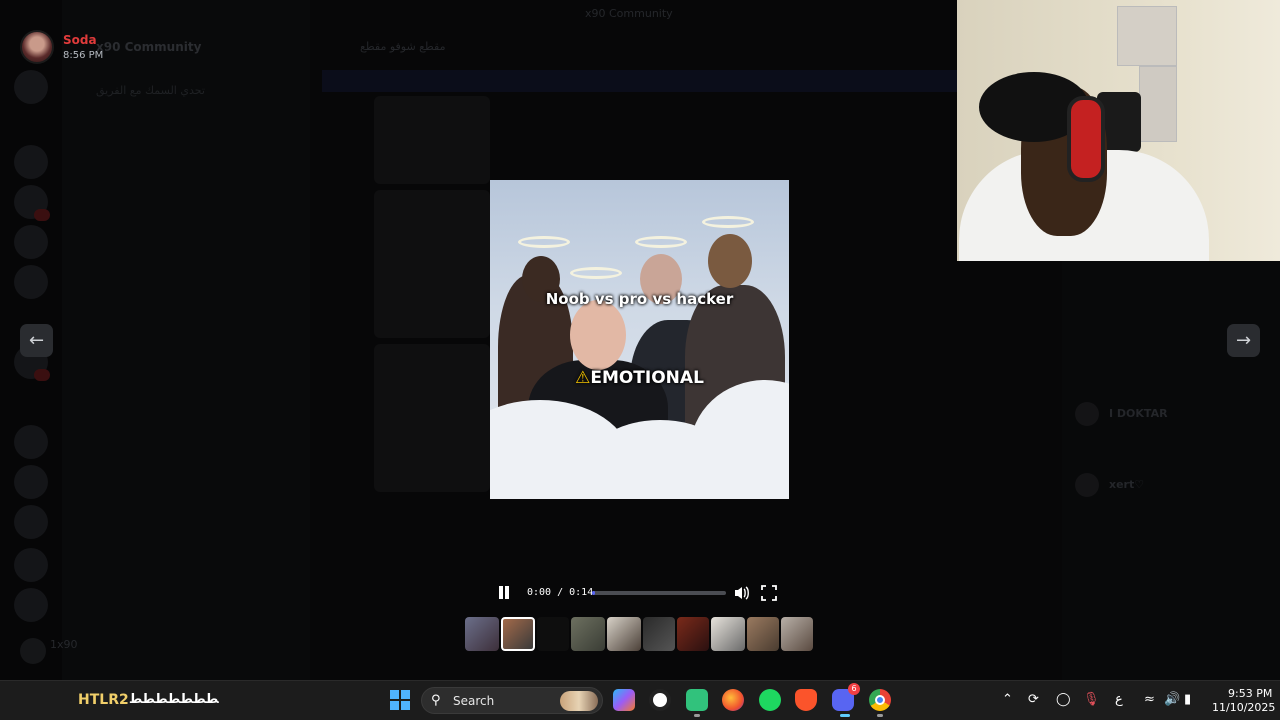 The height and width of the screenshot is (720, 1280). I want to click on member-item: I DOKTAR, so click(1145, 414).